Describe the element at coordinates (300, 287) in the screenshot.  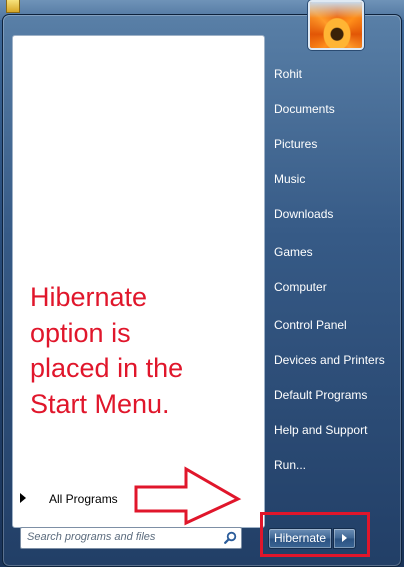
I see `link-computer: Computer` at that location.